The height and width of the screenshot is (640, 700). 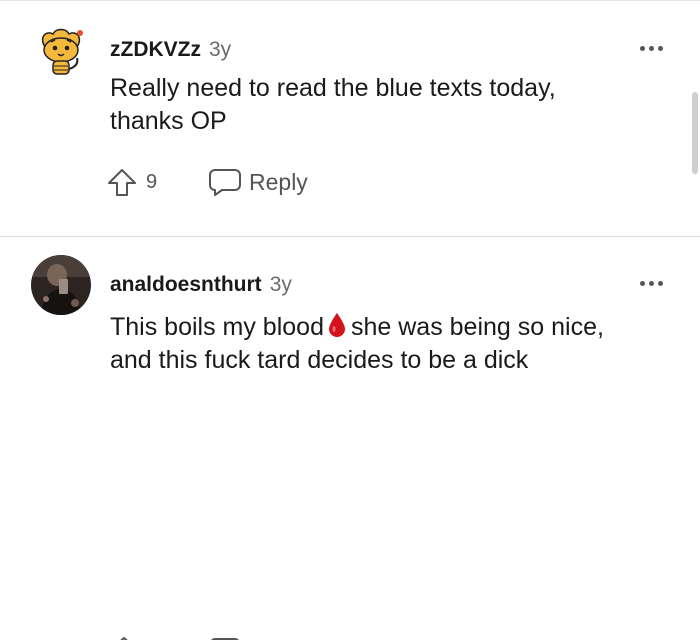 What do you see at coordinates (152, 182) in the screenshot?
I see `vote-count: 9` at bounding box center [152, 182].